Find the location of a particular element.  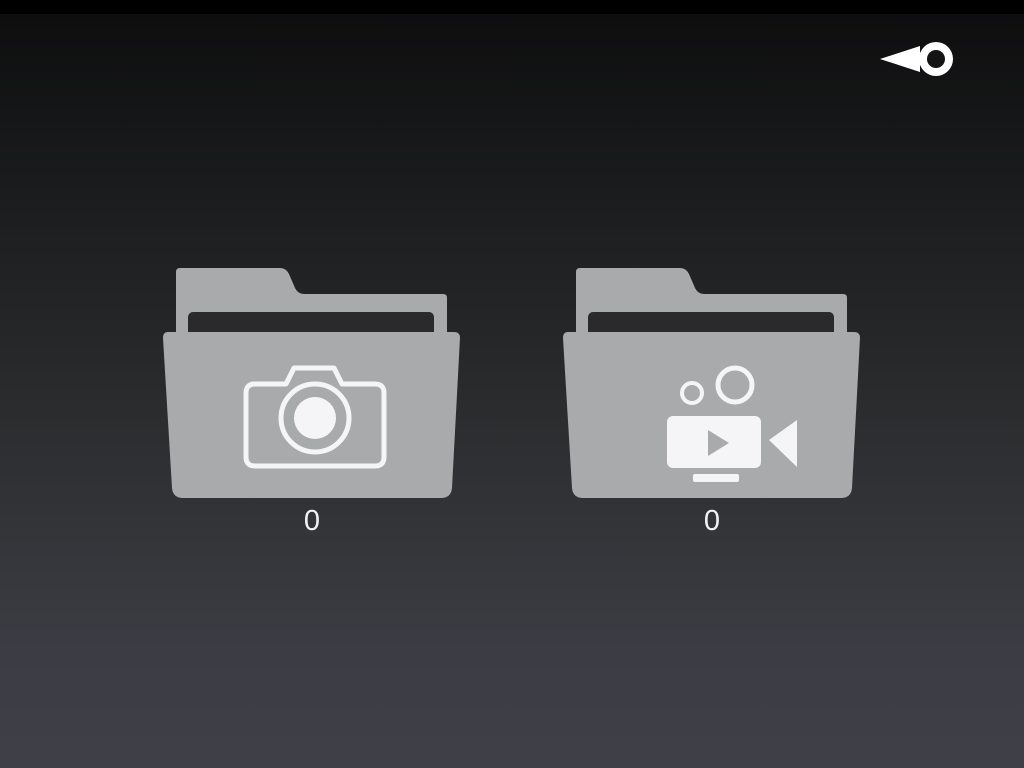

videos-folder is located at coordinates (712, 382).